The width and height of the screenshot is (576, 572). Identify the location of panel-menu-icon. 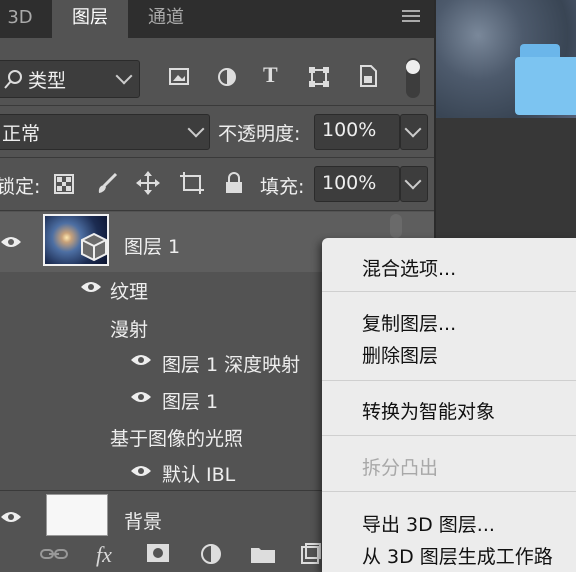
(411, 17).